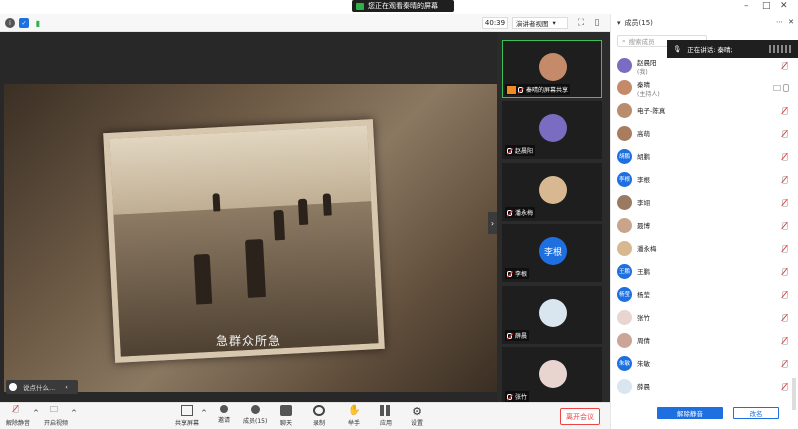 The image size is (798, 429). Describe the element at coordinates (187, 410) in the screenshot. I see `share-screen-icon` at that location.